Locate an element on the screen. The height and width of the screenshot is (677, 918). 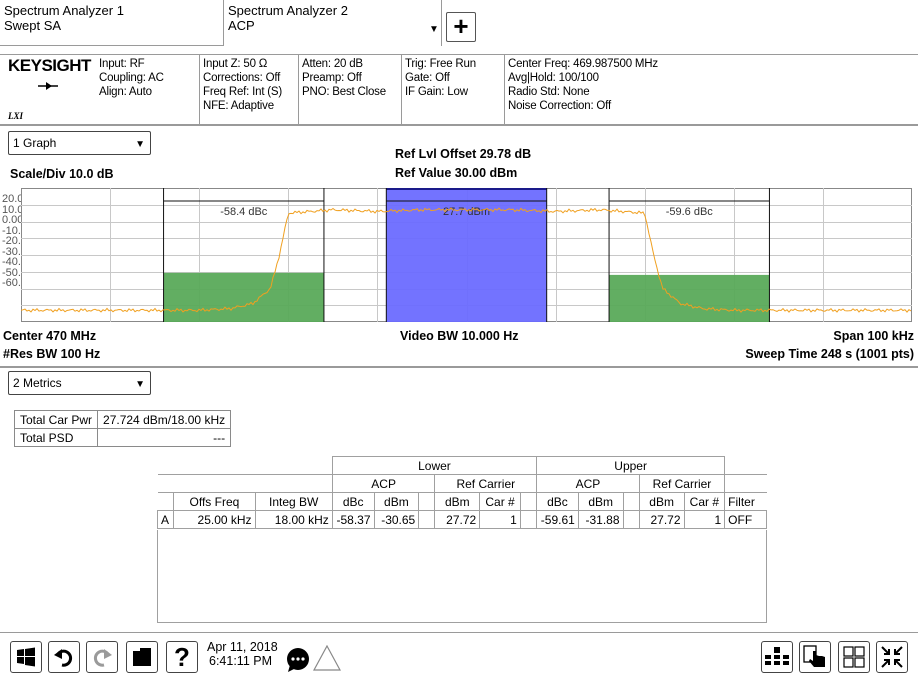
undo-button is located at coordinates (64, 657).